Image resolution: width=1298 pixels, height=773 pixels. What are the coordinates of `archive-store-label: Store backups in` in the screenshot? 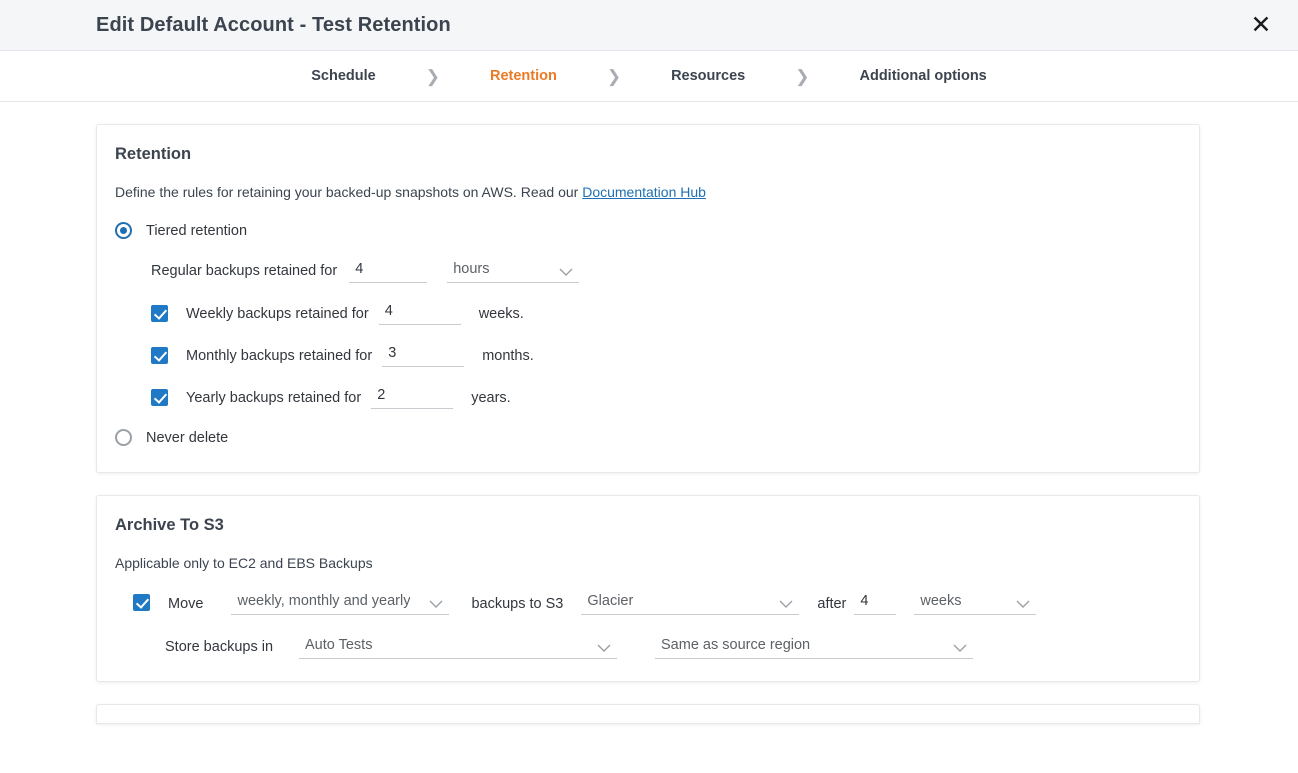 It's located at (219, 647).